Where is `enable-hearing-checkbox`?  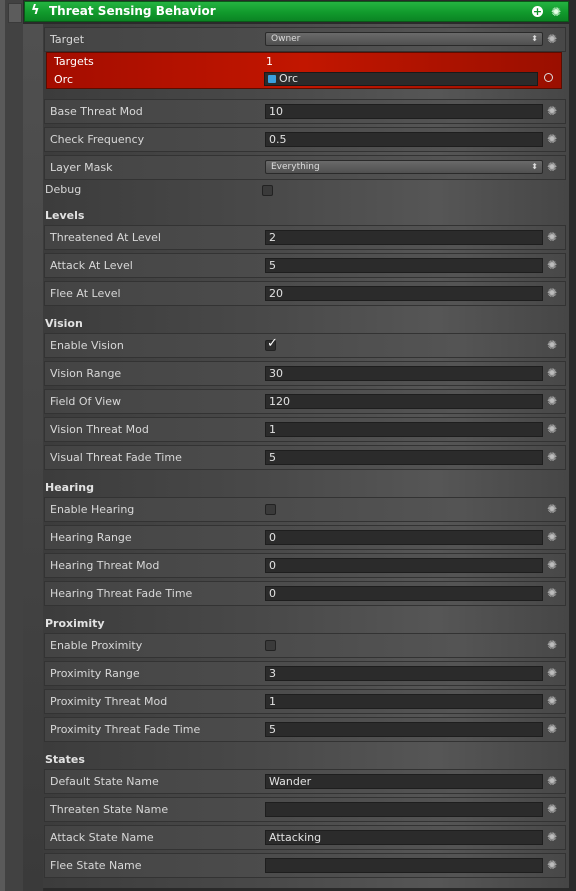 enable-hearing-checkbox is located at coordinates (270, 509).